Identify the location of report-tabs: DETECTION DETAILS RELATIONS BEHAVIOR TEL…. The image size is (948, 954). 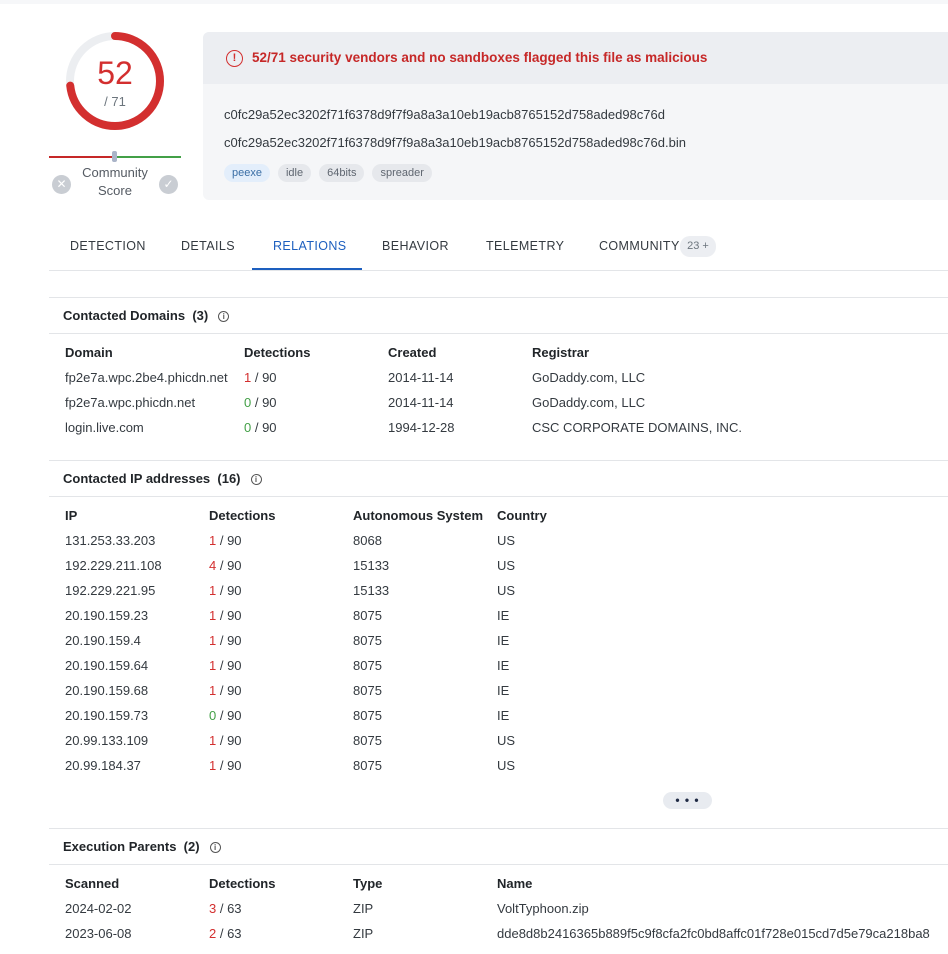
(498, 247).